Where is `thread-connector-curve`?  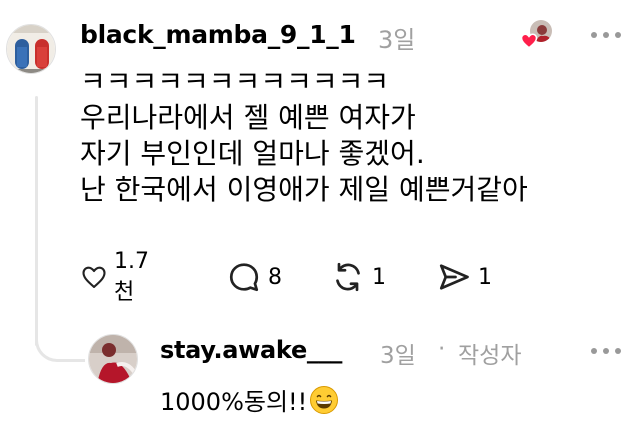 thread-connector-curve is located at coordinates (60, 341).